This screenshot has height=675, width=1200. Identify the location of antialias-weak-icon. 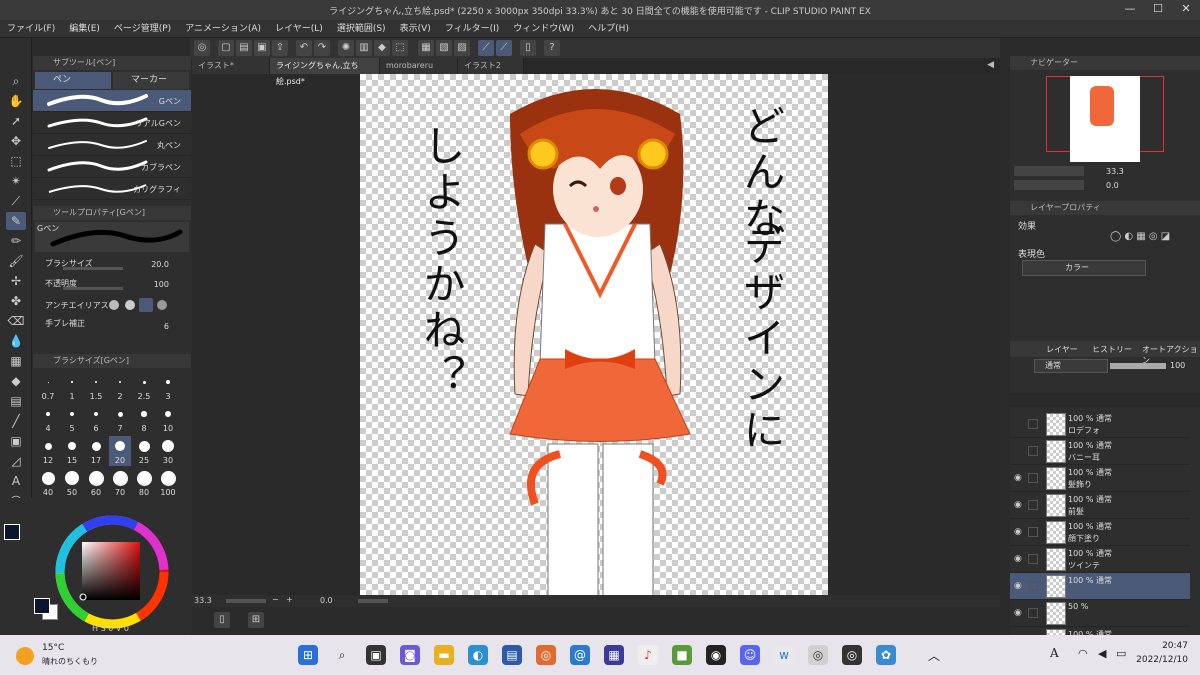
(130, 305).